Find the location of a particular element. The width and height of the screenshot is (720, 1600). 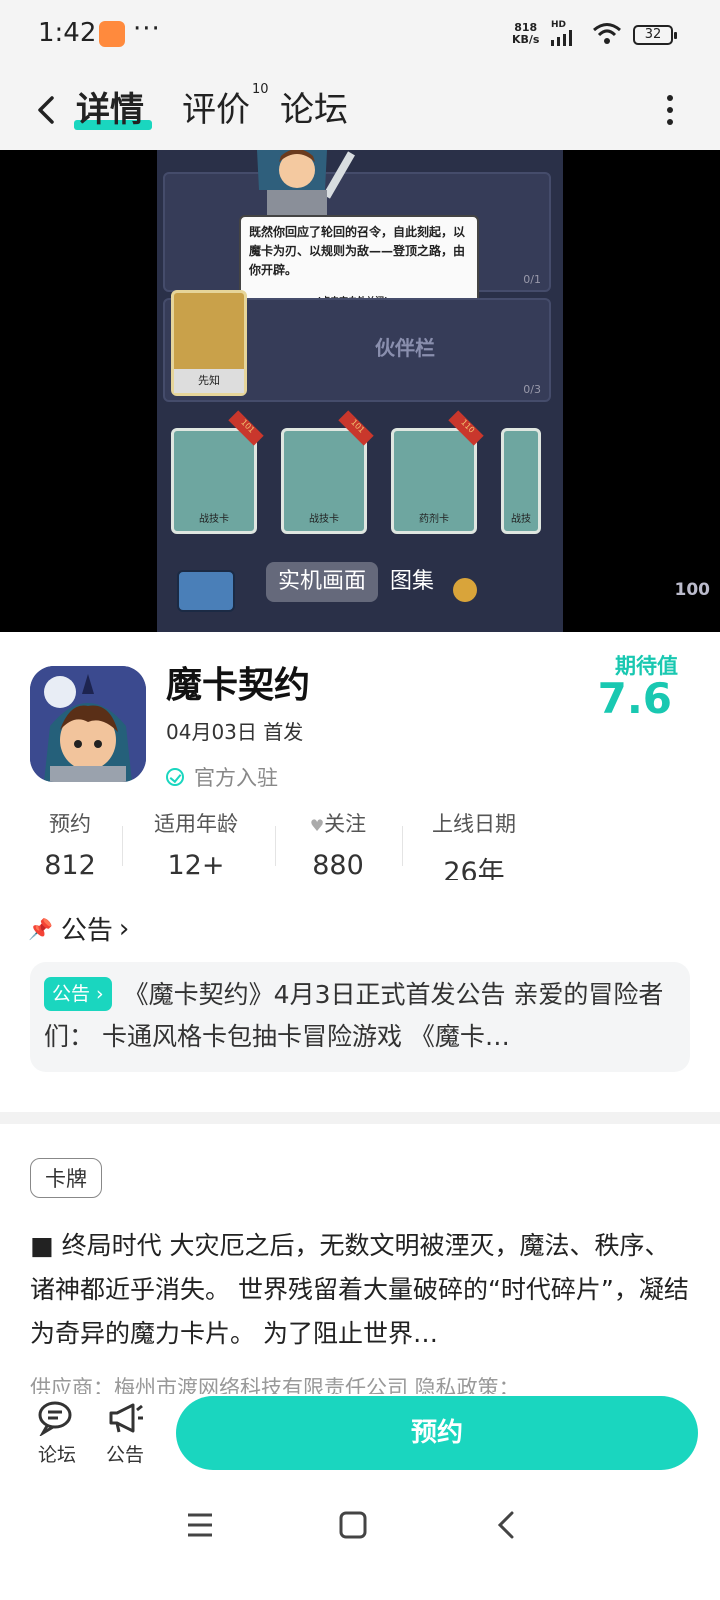

prophet-card: 先知 is located at coordinates (209, 343).